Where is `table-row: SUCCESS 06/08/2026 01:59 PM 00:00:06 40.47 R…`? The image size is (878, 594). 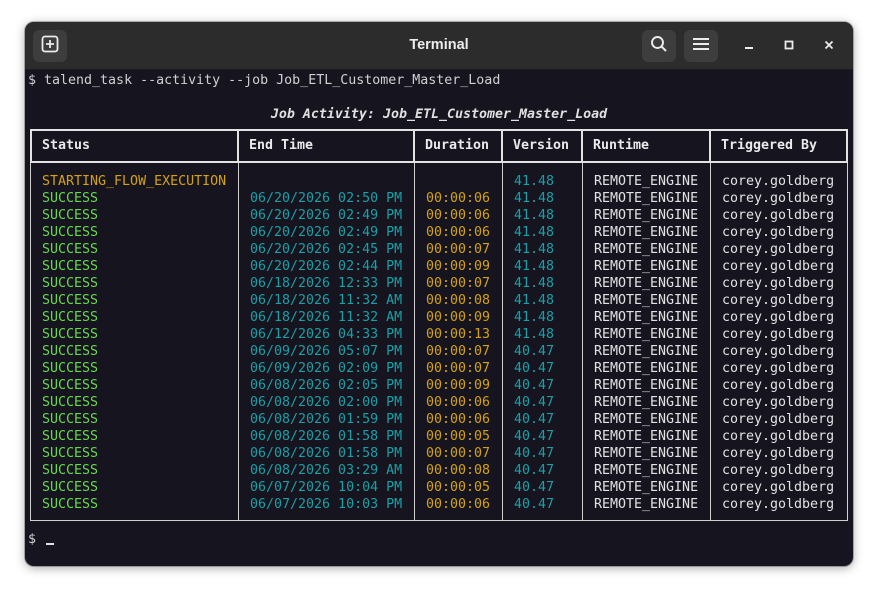 table-row: SUCCESS 06/08/2026 01:59 PM 00:00:06 40.47 R… is located at coordinates (439, 419).